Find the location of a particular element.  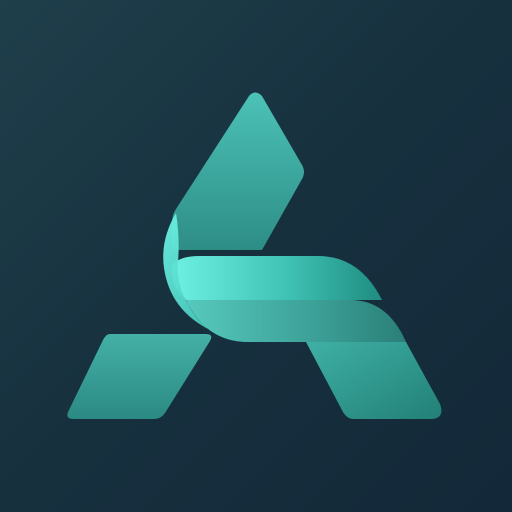

right-leg-shape is located at coordinates (374, 380).